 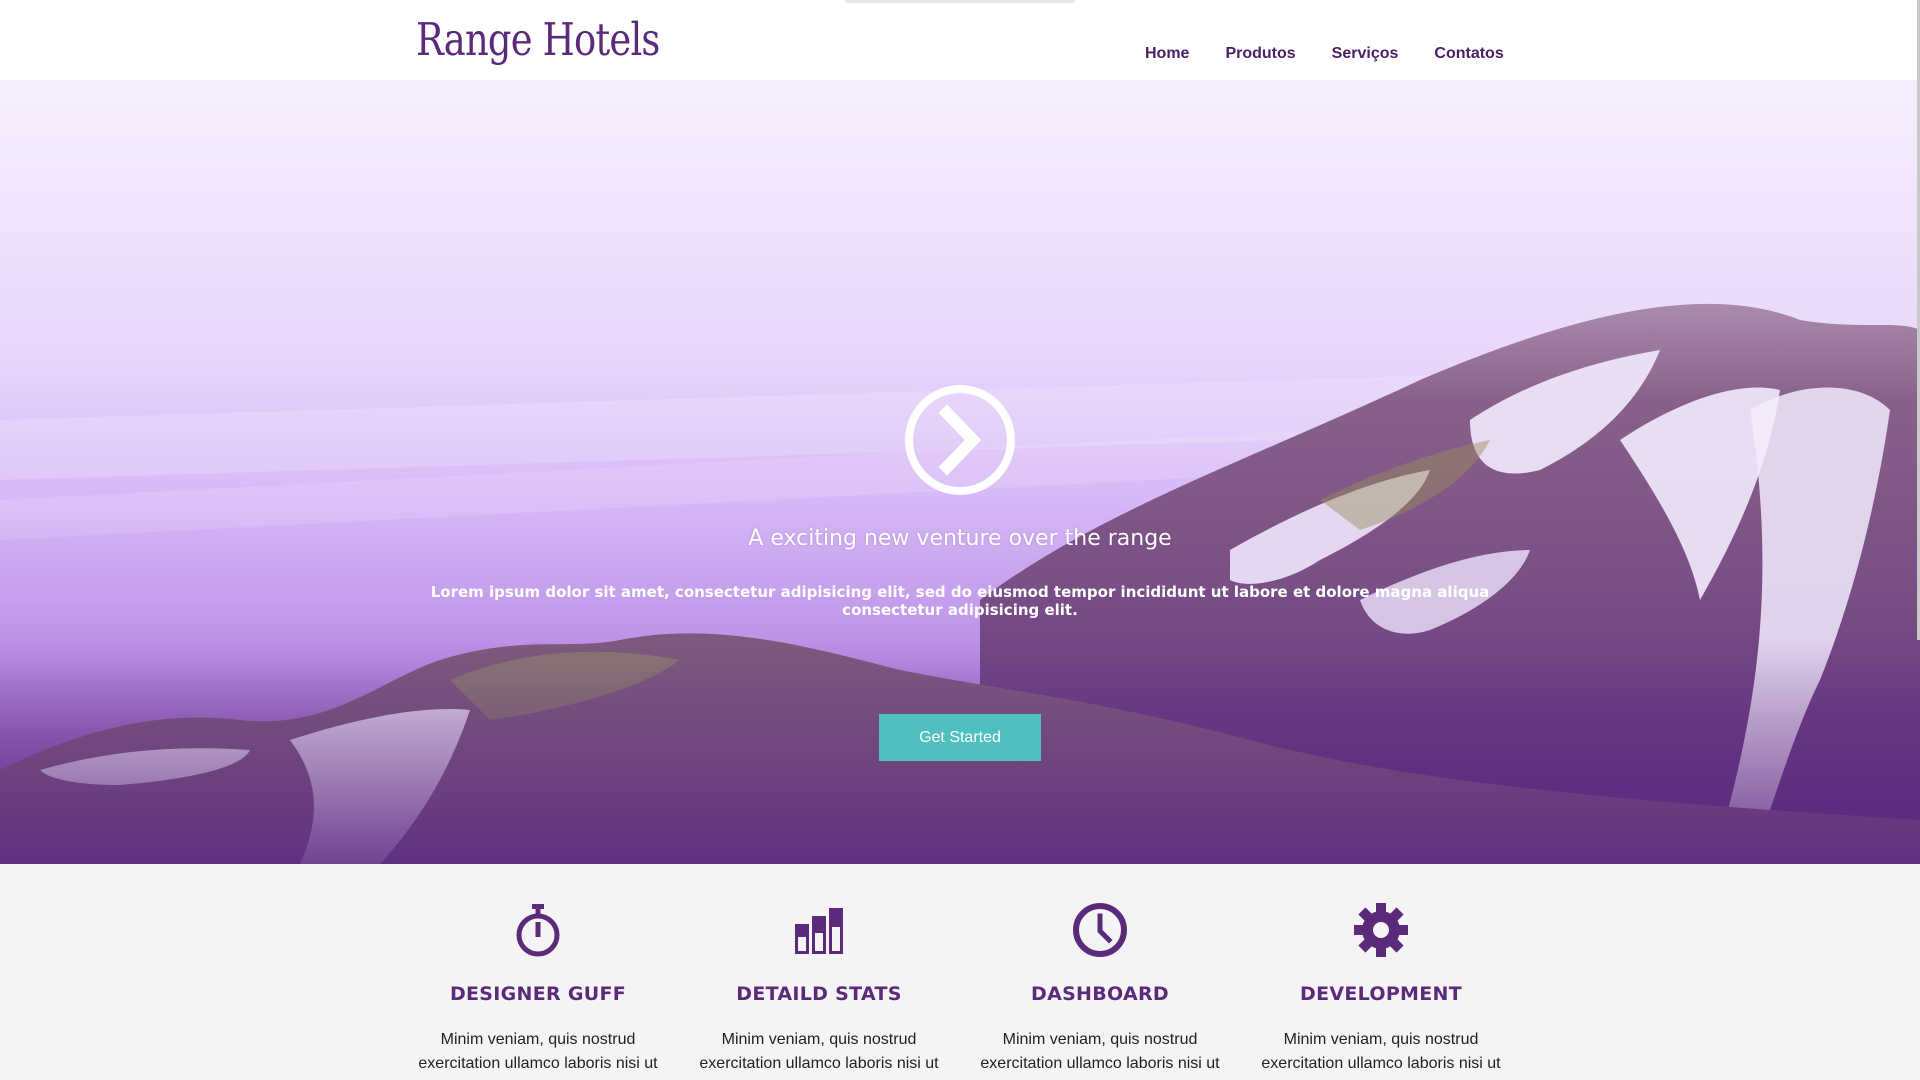 What do you see at coordinates (1365, 54) in the screenshot?
I see `nav-servicos: Serviços` at bounding box center [1365, 54].